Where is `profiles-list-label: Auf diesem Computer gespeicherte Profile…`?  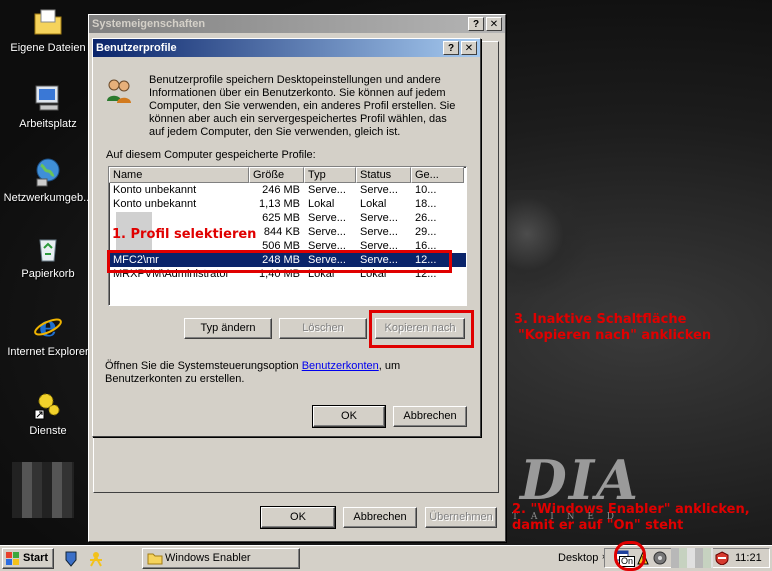
profiles-list-label: Auf diesem Computer gespeicherte Profile… is located at coordinates (211, 155).